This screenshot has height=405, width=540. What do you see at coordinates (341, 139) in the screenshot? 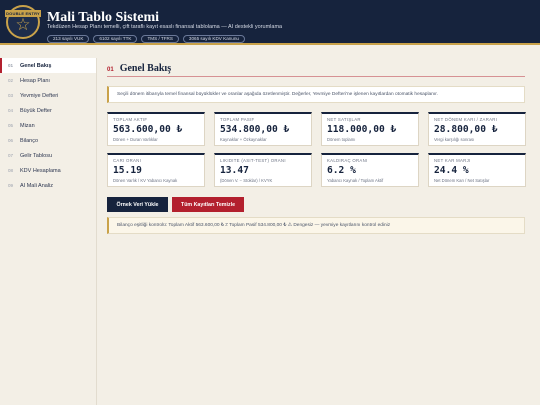
I see `kpi-subtext: Dönem toplamı` at bounding box center [341, 139].